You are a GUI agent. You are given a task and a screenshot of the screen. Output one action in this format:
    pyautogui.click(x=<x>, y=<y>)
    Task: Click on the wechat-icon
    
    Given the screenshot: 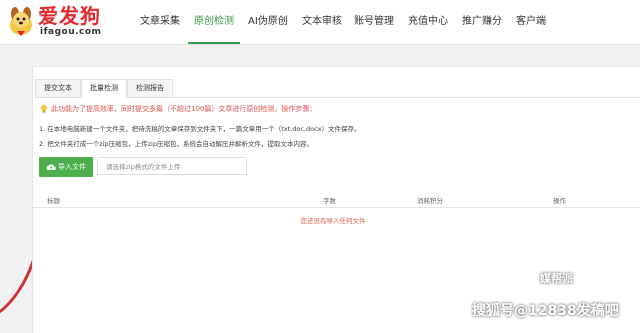 What is the action you would take?
    pyautogui.click(x=531, y=277)
    